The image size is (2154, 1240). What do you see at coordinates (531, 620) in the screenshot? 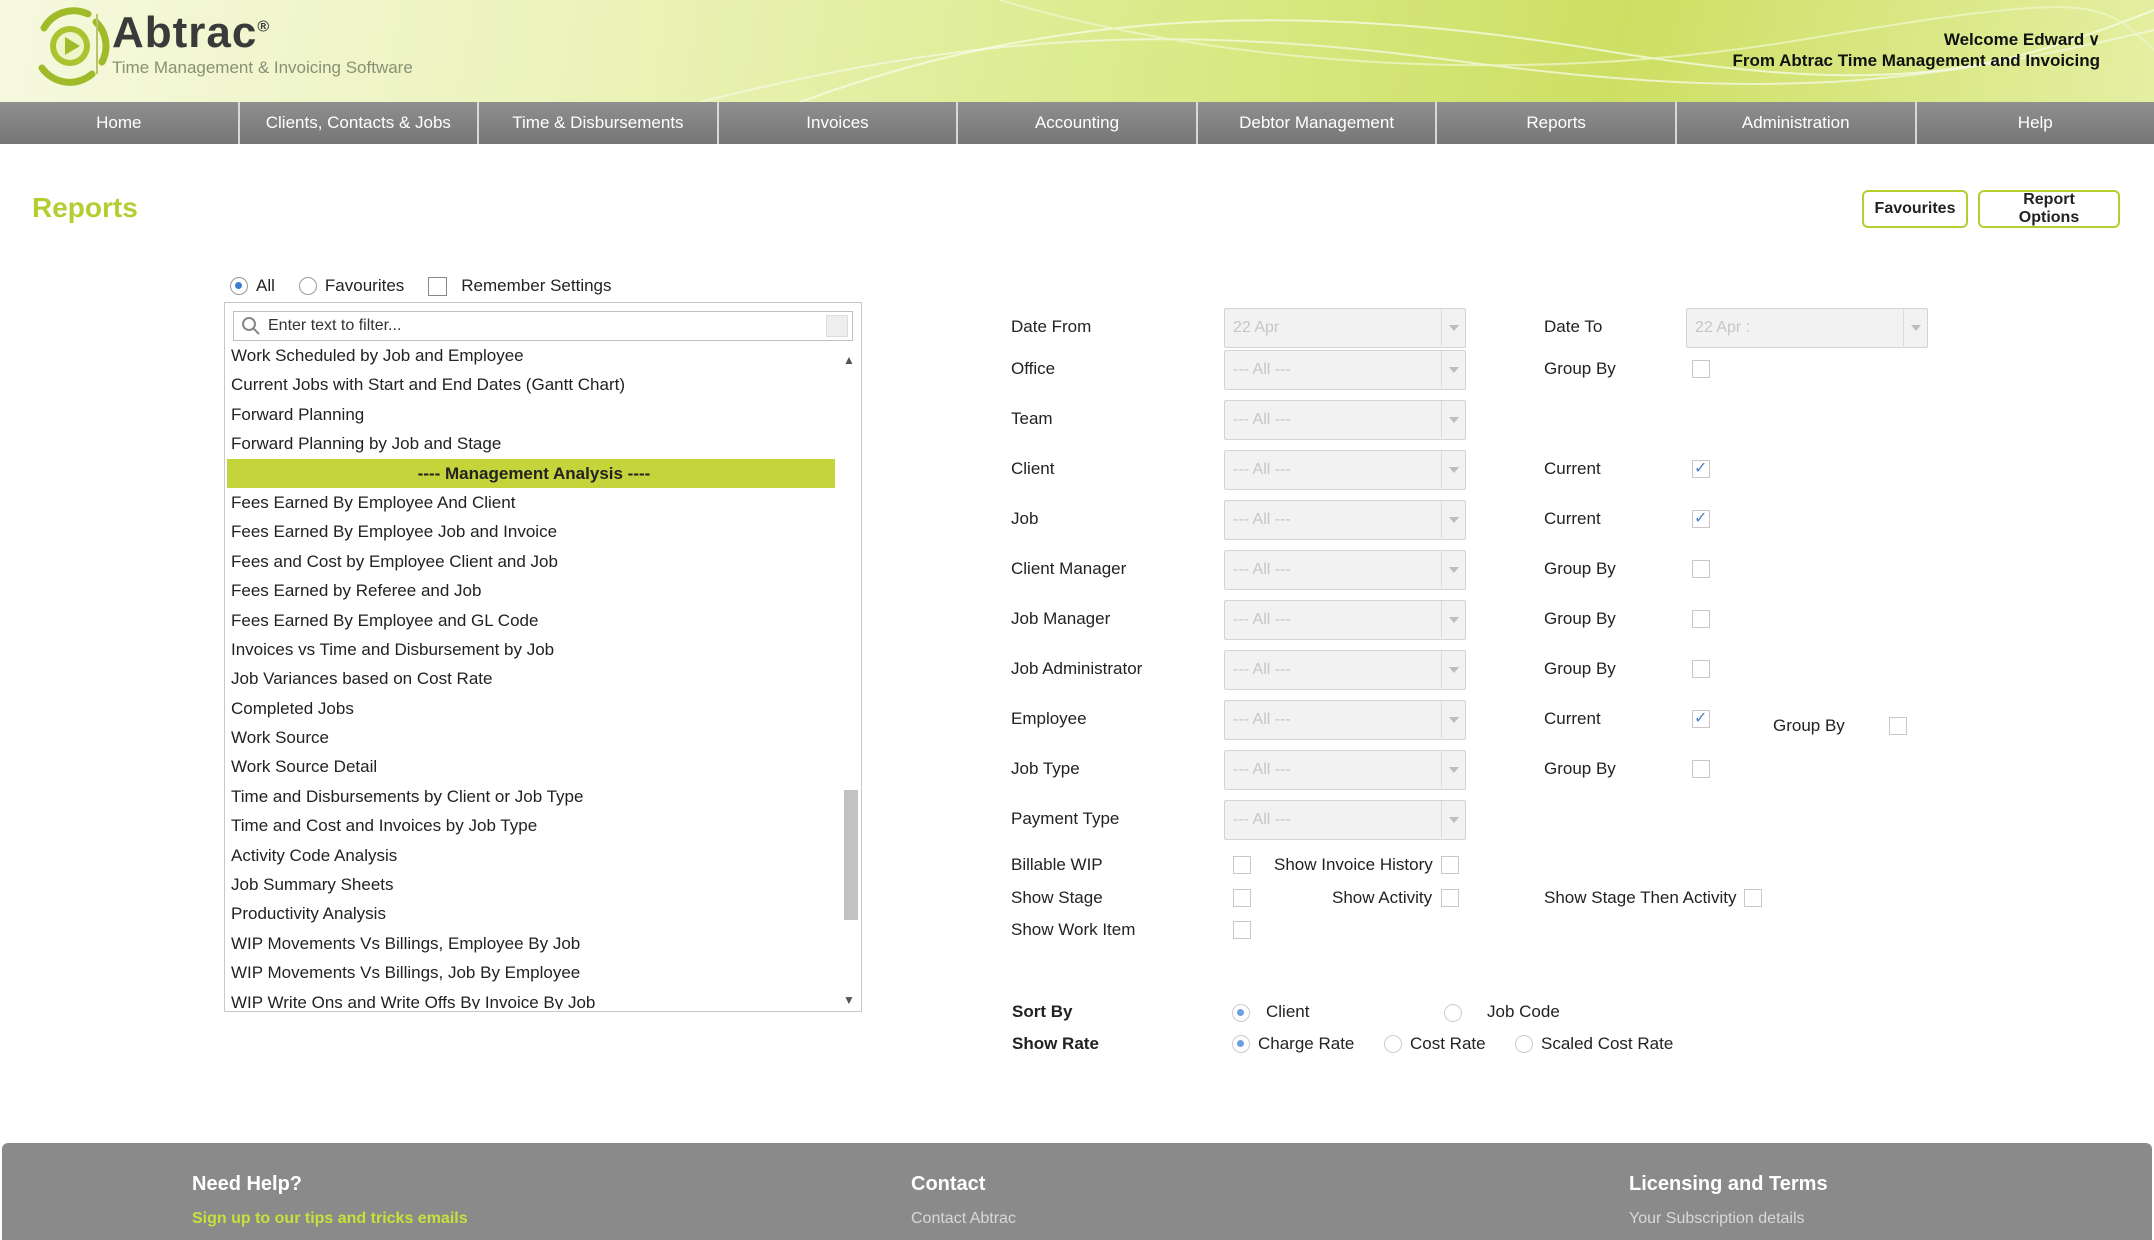
I see `report-list-item: Fees Earned By Employee and GL Code` at bounding box center [531, 620].